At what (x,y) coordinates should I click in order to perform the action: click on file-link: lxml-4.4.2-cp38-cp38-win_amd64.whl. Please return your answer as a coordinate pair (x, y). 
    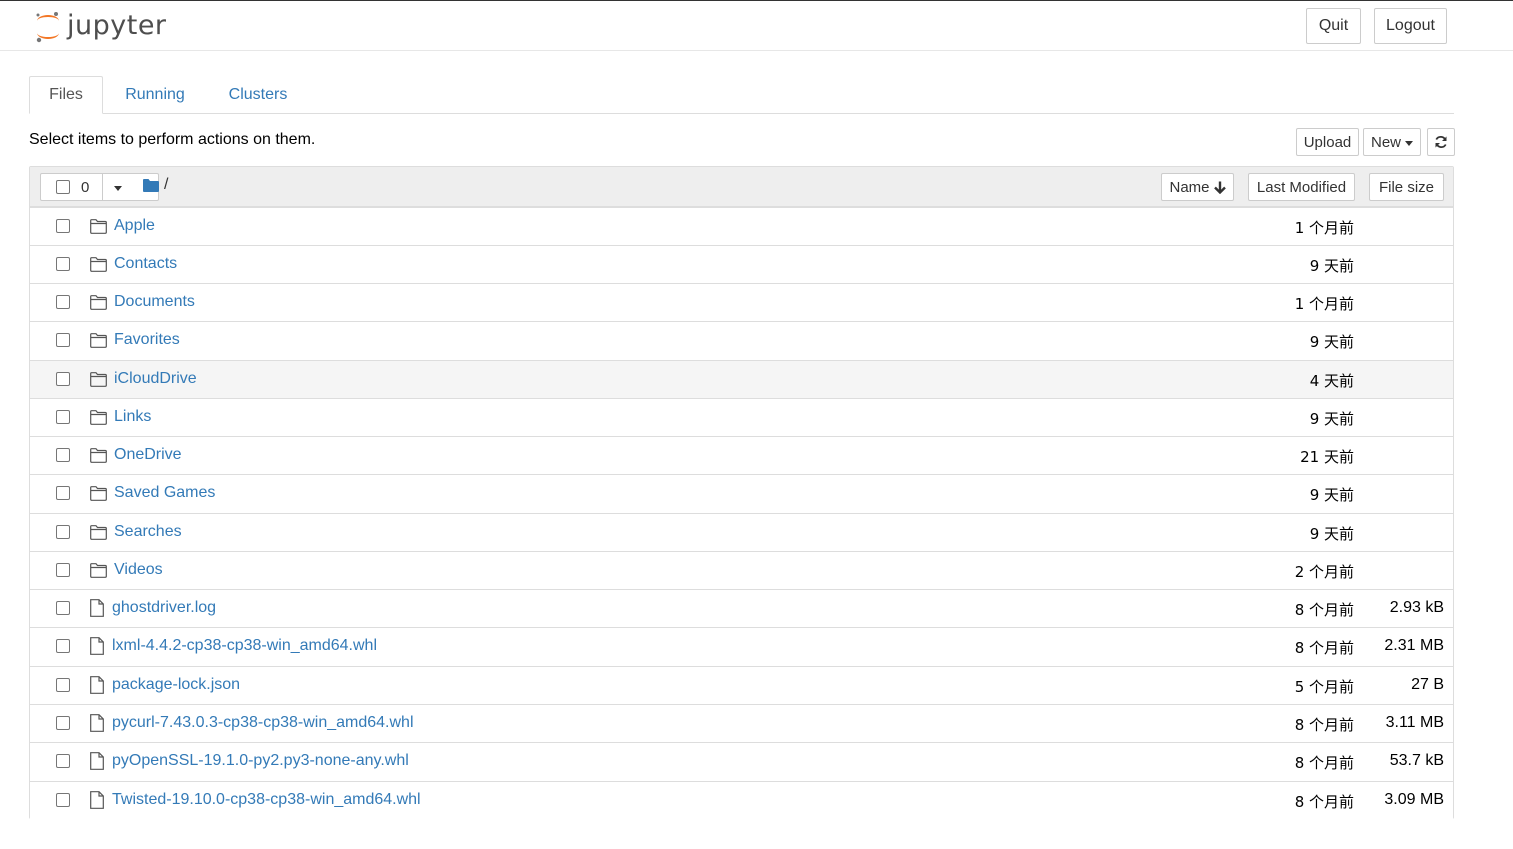
    Looking at the image, I should click on (244, 646).